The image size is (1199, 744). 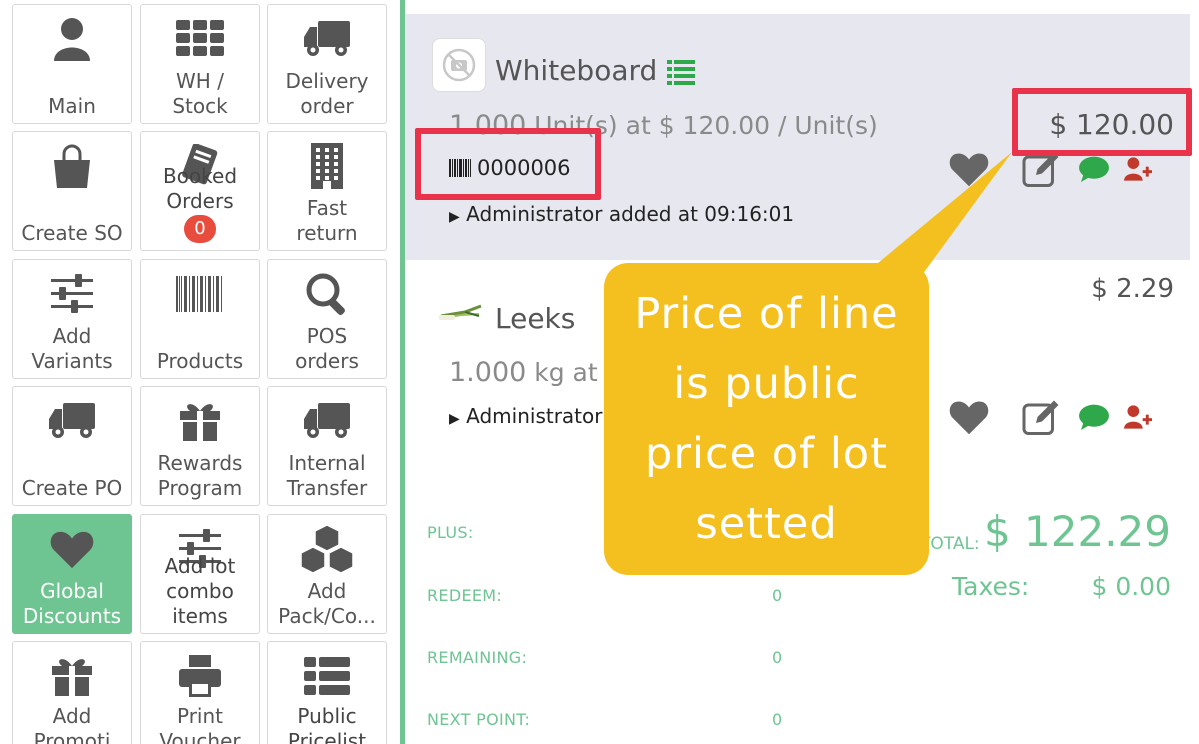 I want to click on button-label: Products, so click(x=200, y=361).